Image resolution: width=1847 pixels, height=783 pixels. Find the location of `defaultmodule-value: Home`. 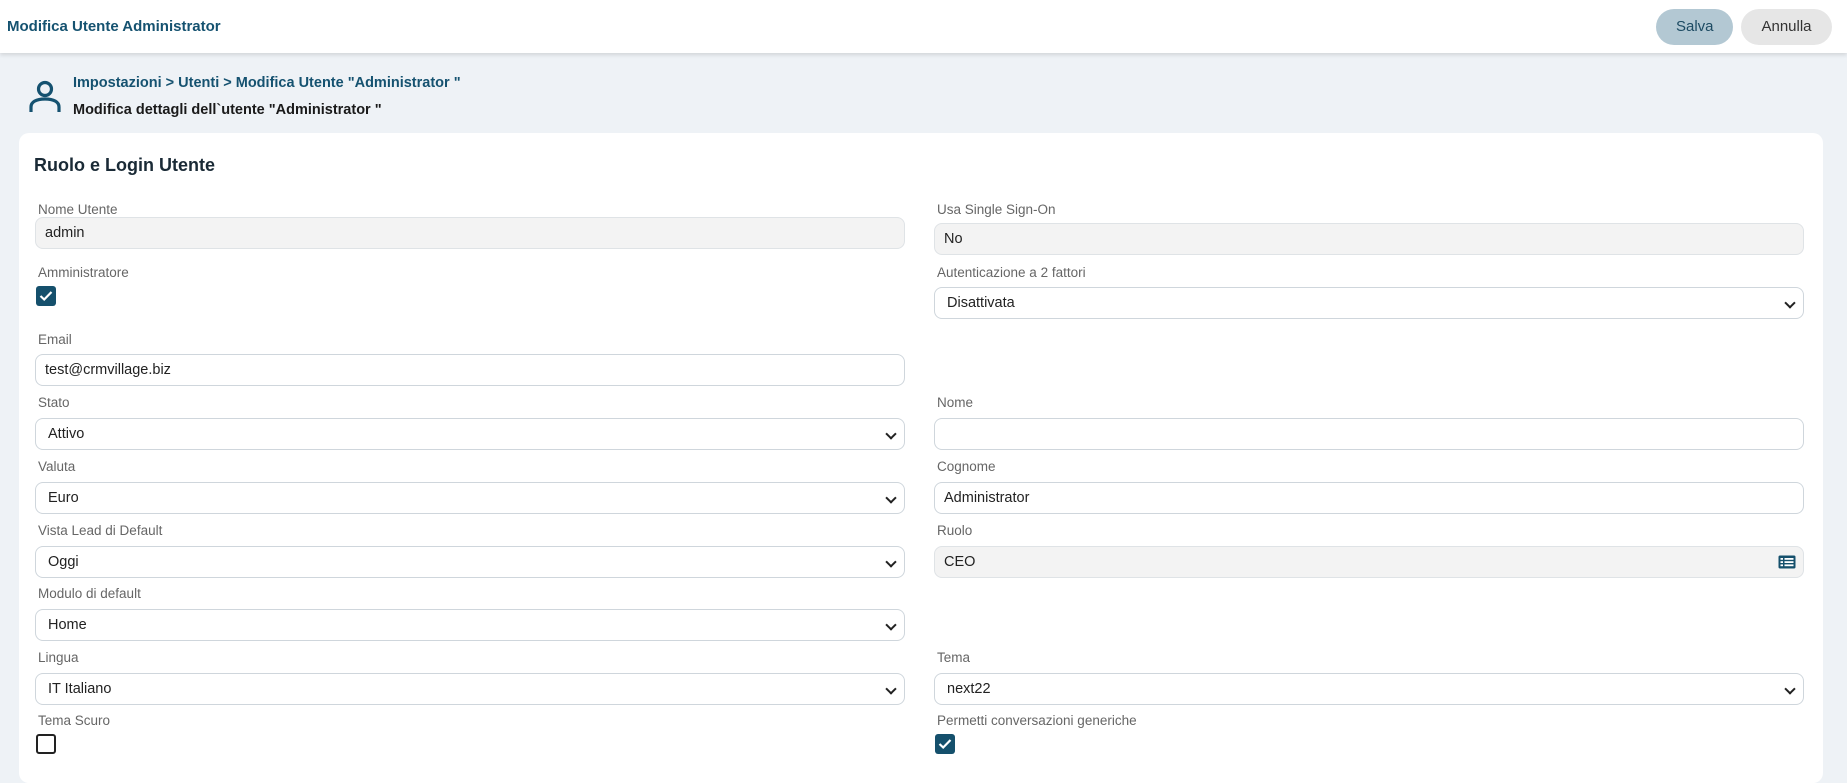

defaultmodule-value: Home is located at coordinates (67, 625).